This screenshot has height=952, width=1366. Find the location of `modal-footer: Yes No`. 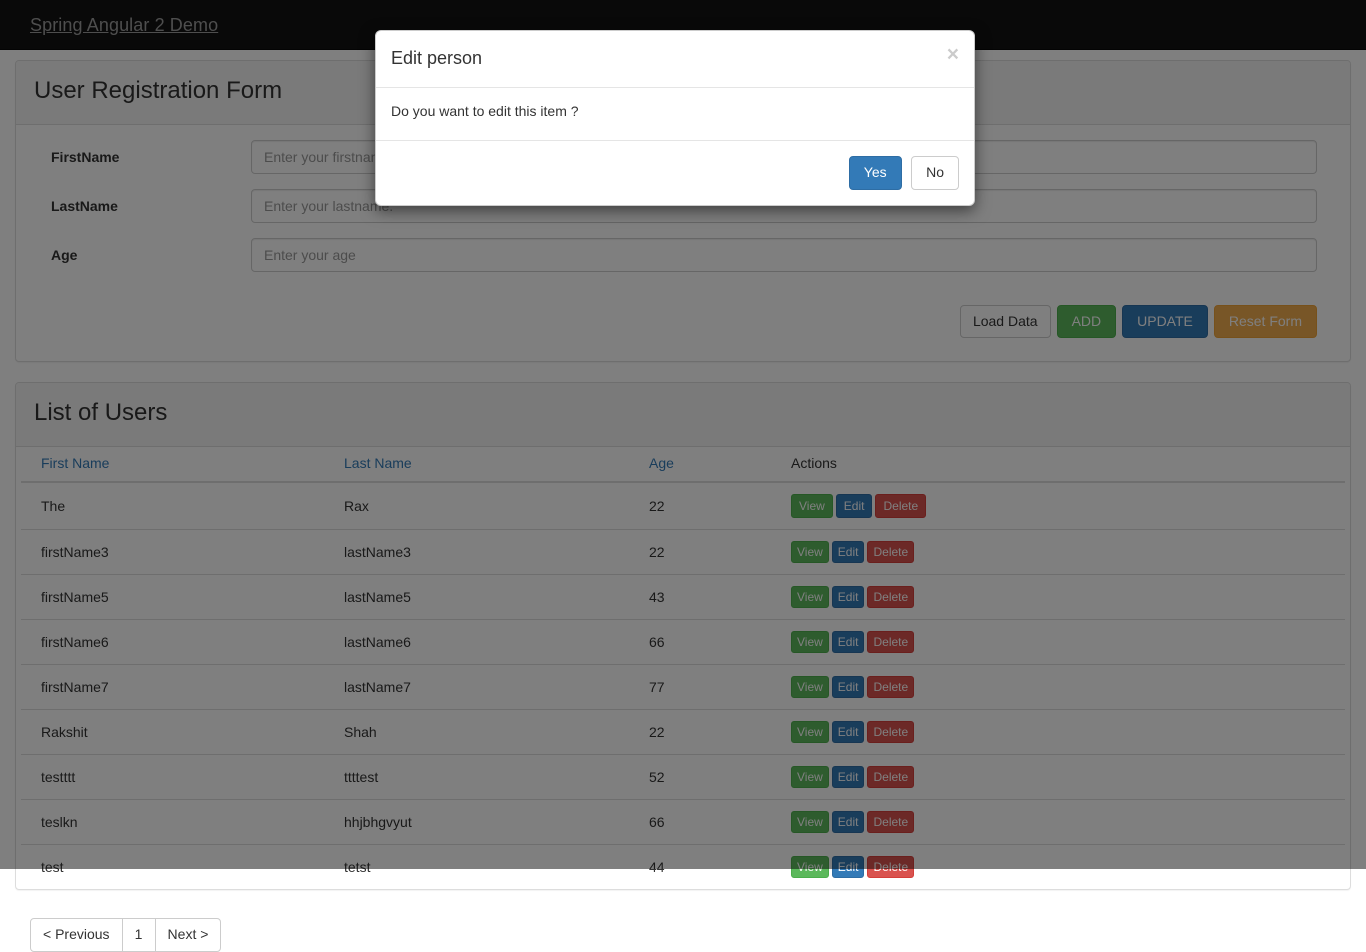

modal-footer: Yes No is located at coordinates (675, 172).